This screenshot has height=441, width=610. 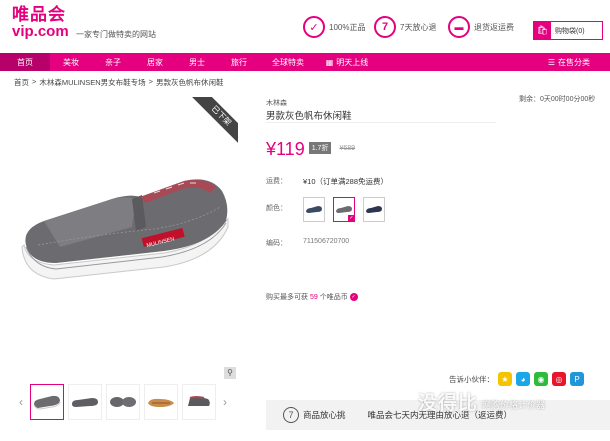 I want to click on nav-item-global: 全球特卖, so click(x=288, y=62).